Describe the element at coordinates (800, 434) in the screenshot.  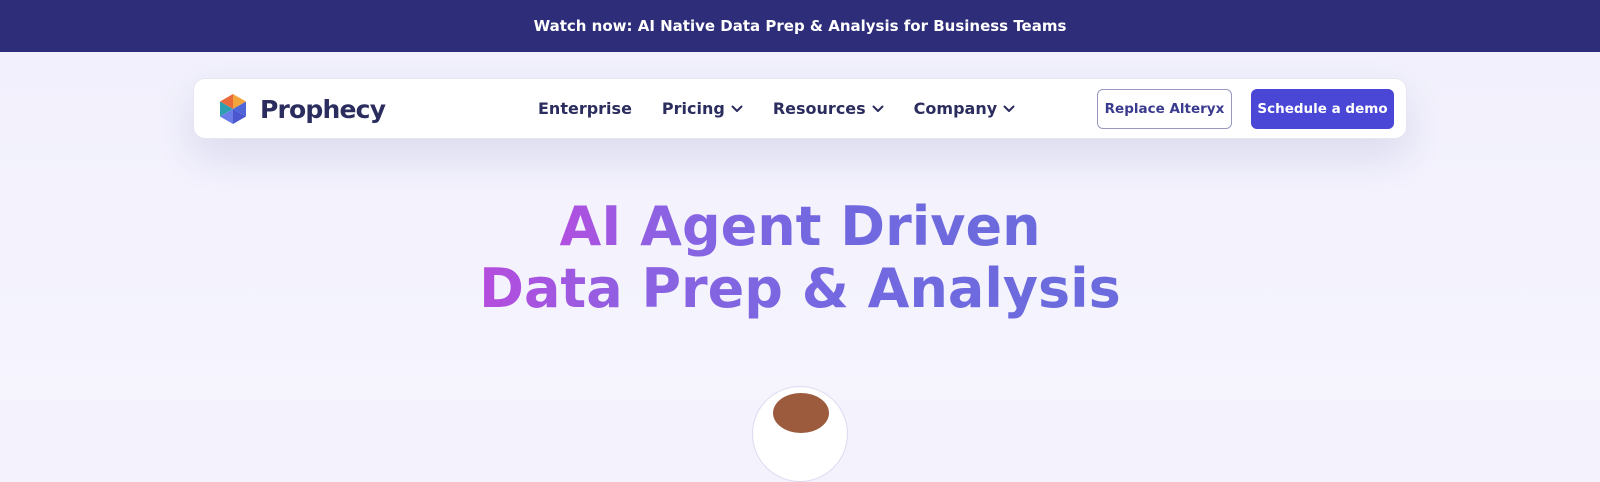
I see `avatar` at that location.